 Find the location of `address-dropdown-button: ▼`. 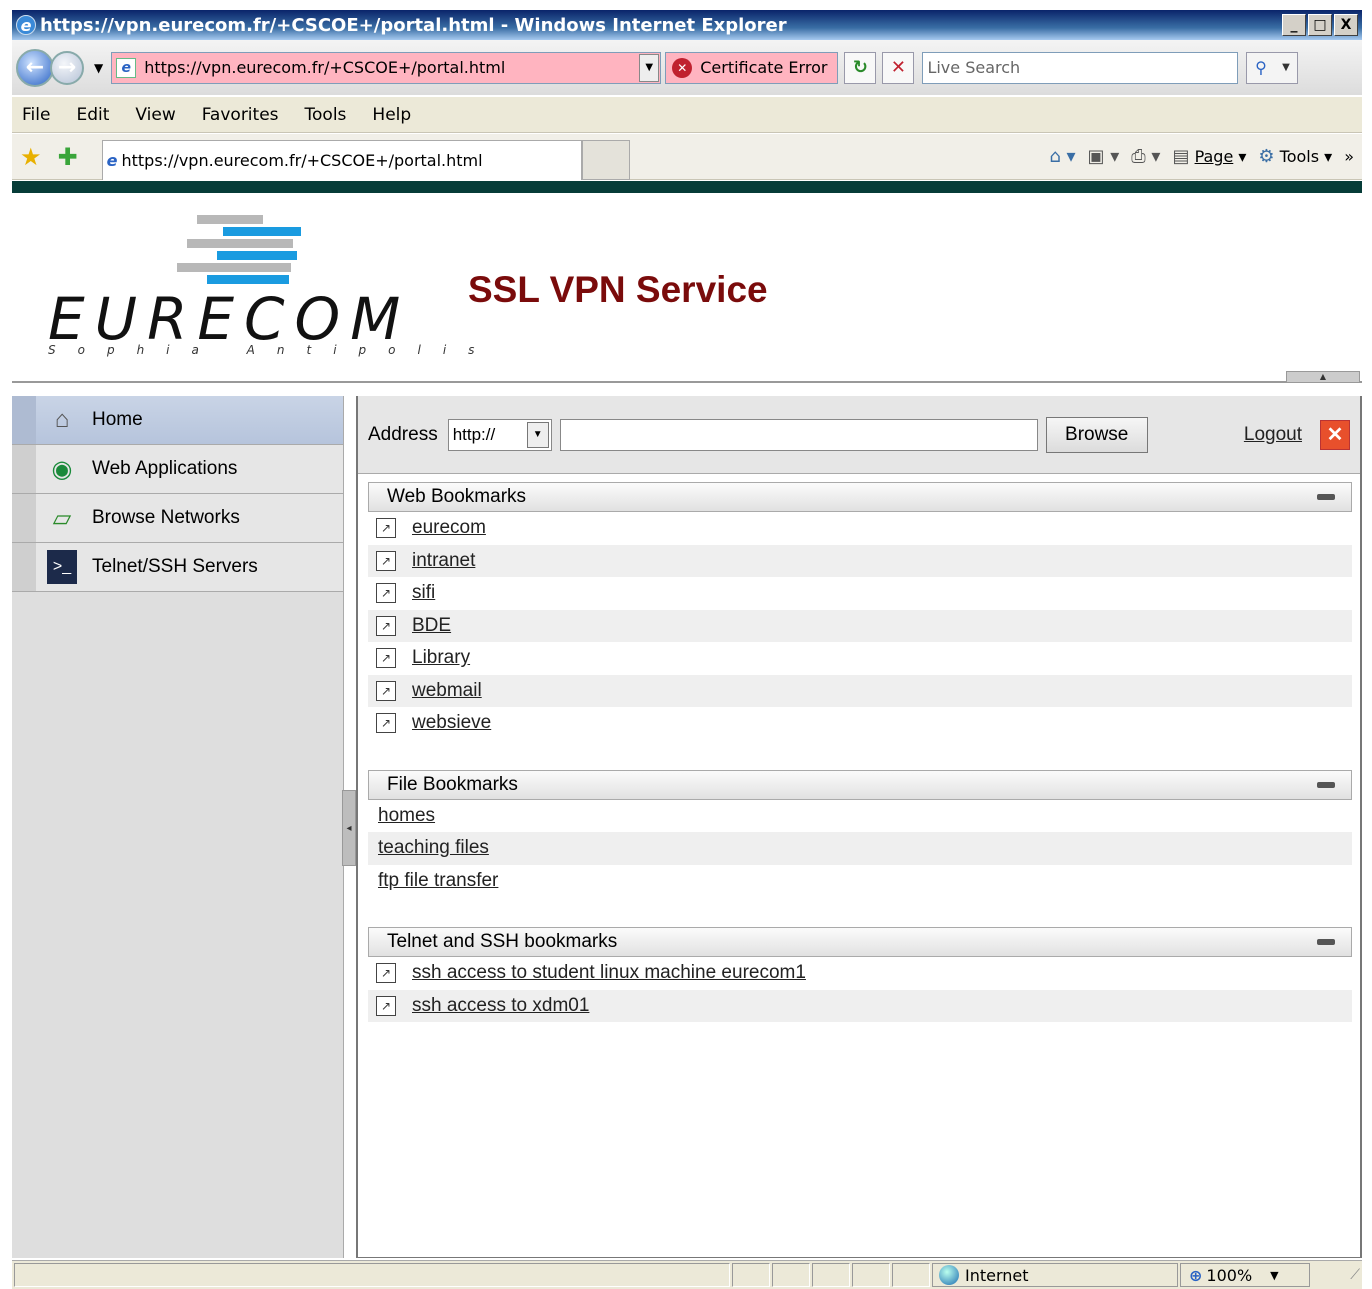

address-dropdown-button: ▼ is located at coordinates (649, 67).